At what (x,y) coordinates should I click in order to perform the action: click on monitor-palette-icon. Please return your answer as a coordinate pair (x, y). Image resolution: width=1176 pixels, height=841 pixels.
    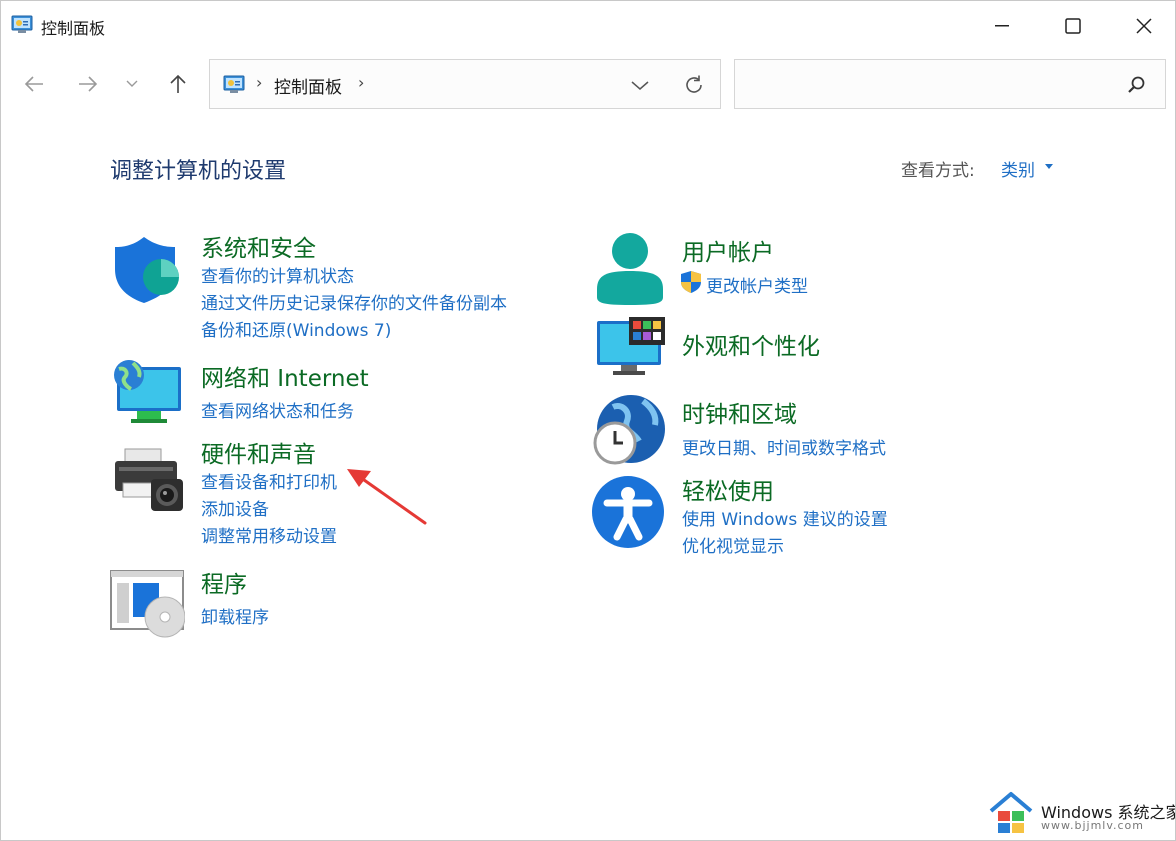
    Looking at the image, I should click on (630, 354).